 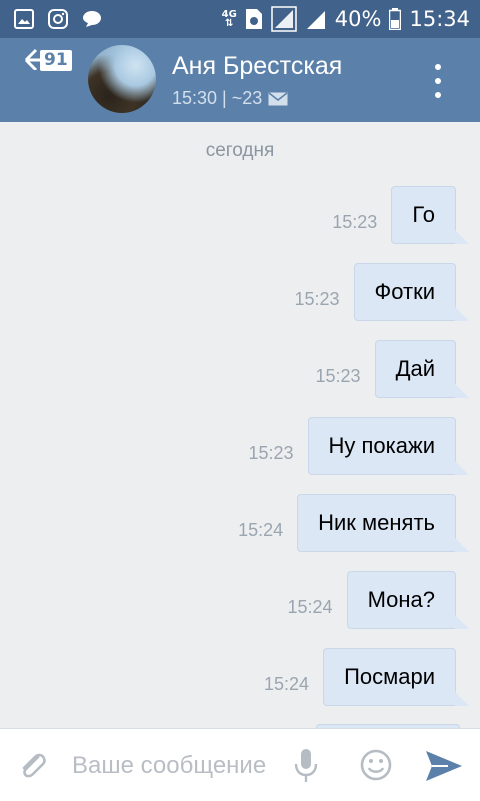 I want to click on message-row: 15:23 Дай, so click(x=394, y=369).